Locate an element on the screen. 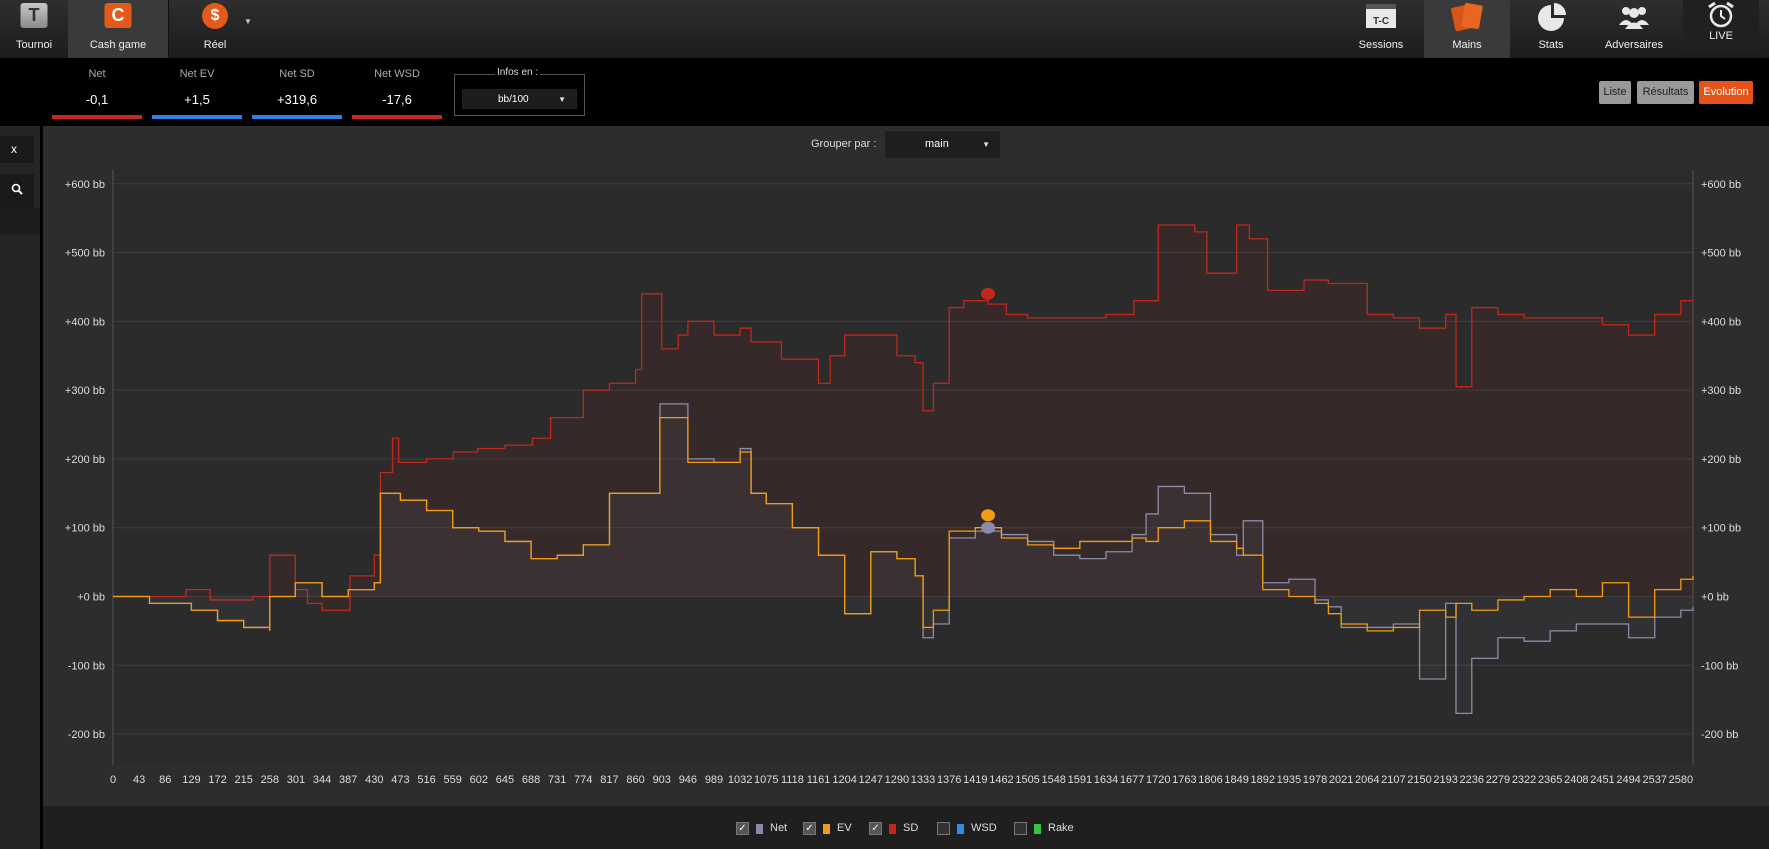 This screenshot has height=849, width=1769. x-tick-label: 2365 is located at coordinates (1550, 780).